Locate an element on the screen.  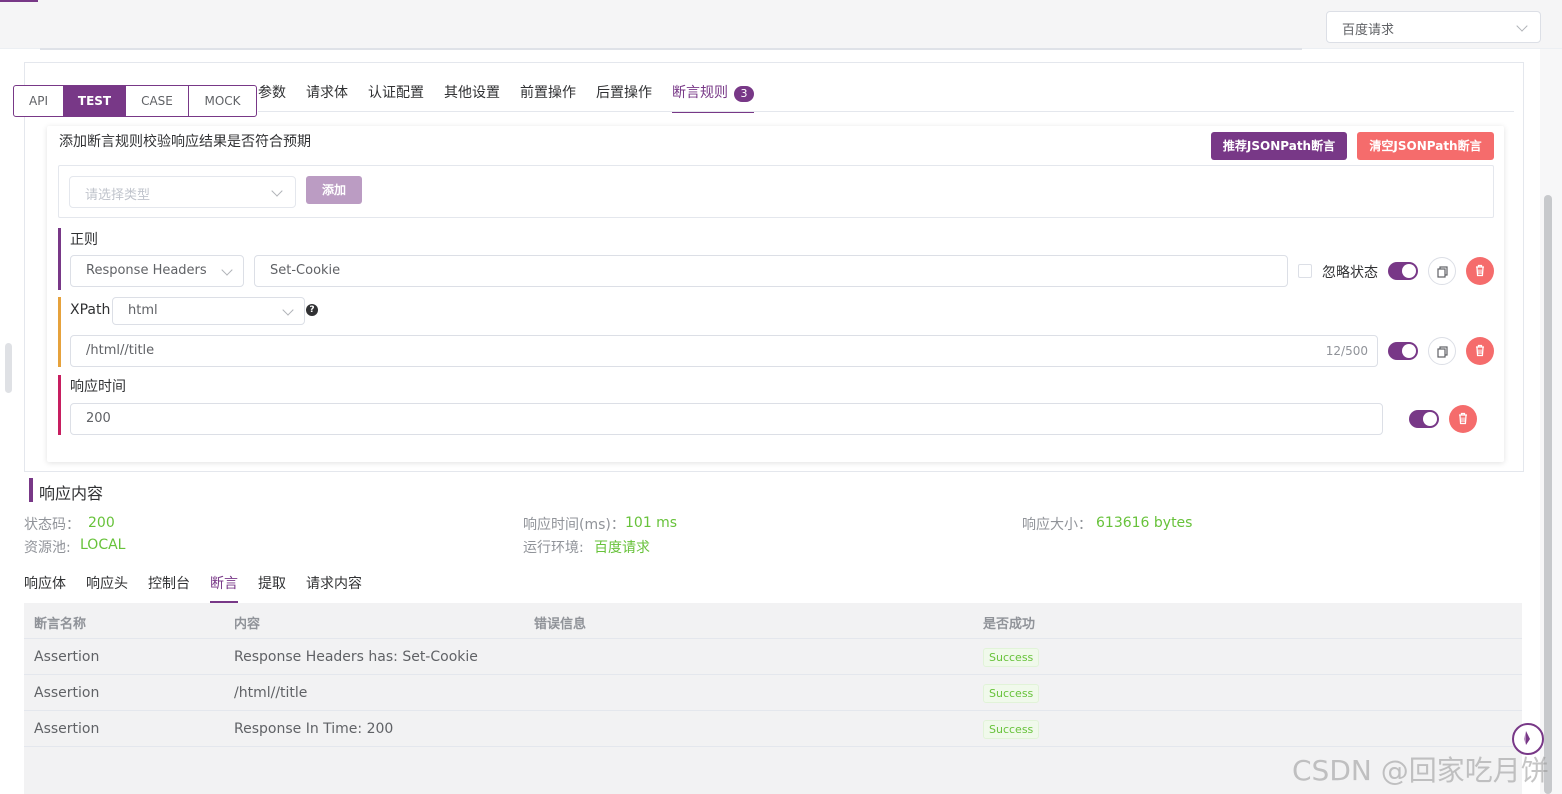
environment-select-value: 百度请求 is located at coordinates (1368, 30).